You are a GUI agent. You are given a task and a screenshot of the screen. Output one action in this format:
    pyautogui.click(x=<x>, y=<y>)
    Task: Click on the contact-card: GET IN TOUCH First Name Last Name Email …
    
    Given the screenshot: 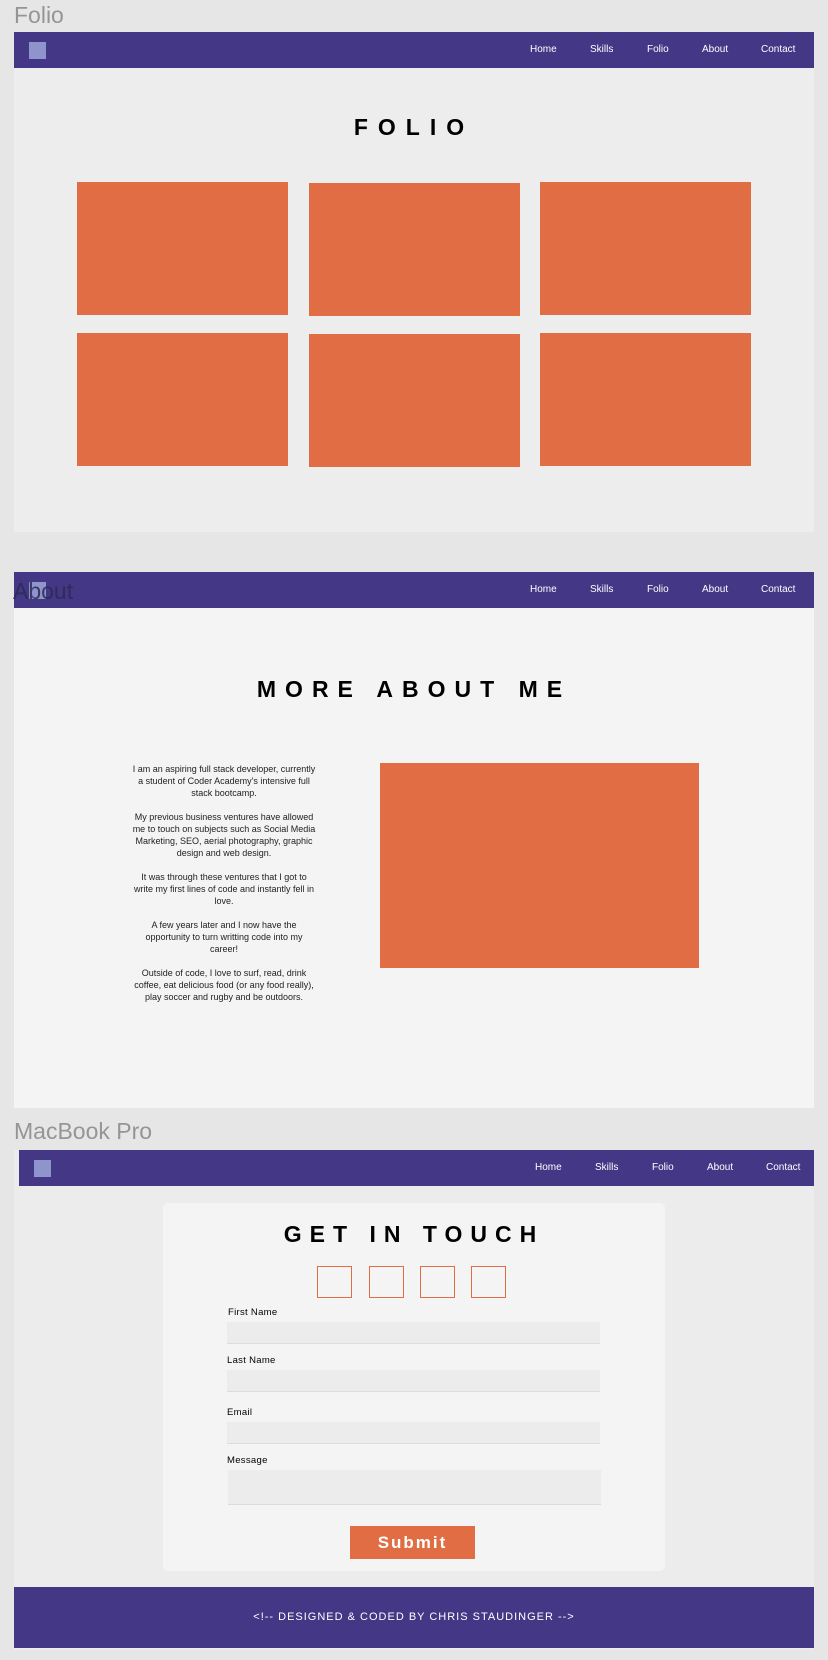 What is the action you would take?
    pyautogui.click(x=414, y=1387)
    